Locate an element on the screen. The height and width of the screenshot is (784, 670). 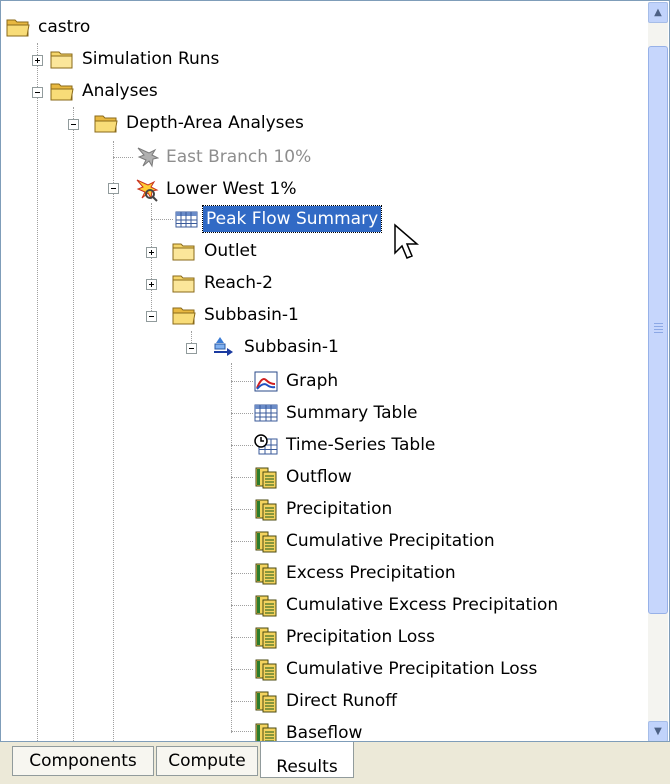
tree-item-label: Baseflow is located at coordinates (324, 732).